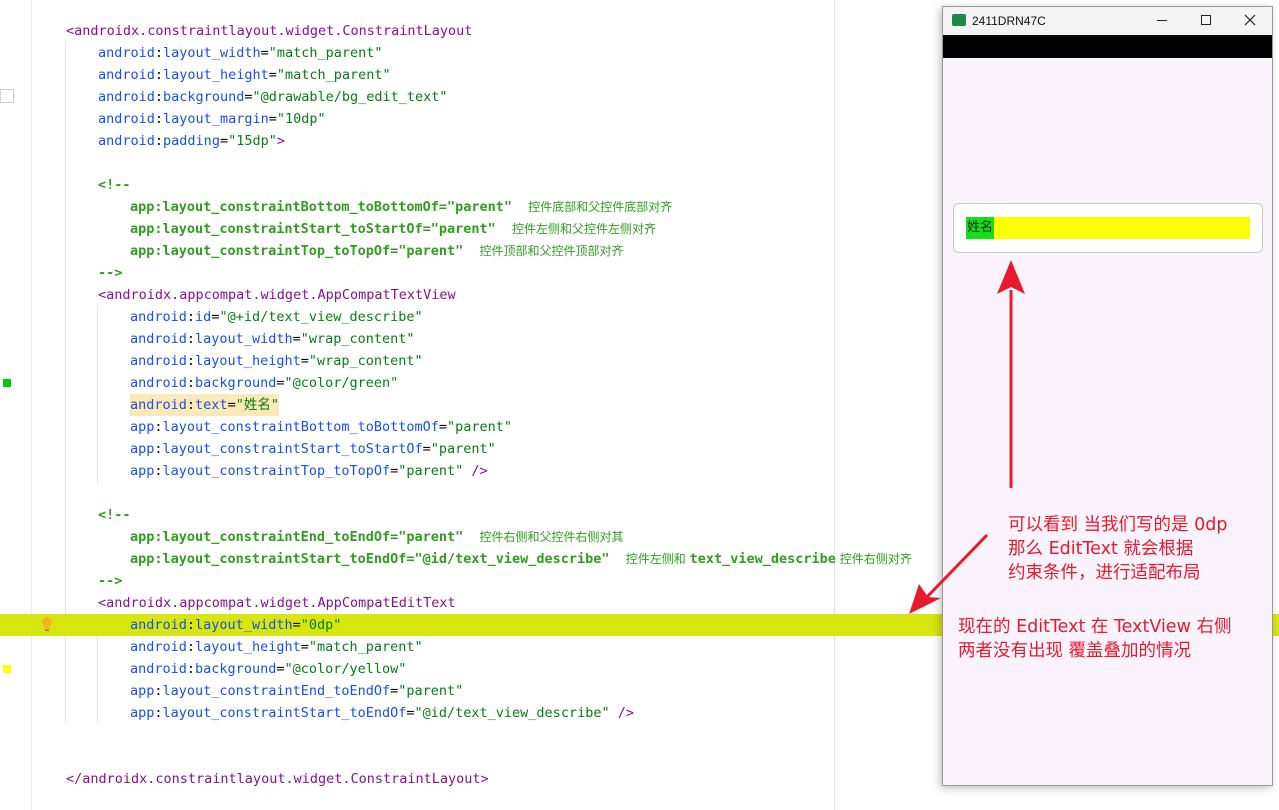  What do you see at coordinates (949, 573) in the screenshot?
I see `diagonal-arrow` at bounding box center [949, 573].